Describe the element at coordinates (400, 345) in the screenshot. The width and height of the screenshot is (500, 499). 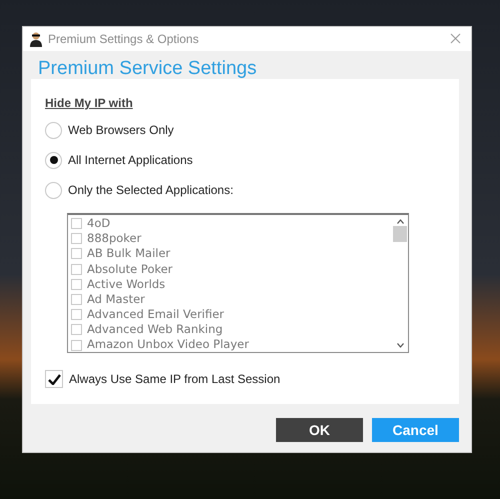
I see `scroll-down-icon` at that location.